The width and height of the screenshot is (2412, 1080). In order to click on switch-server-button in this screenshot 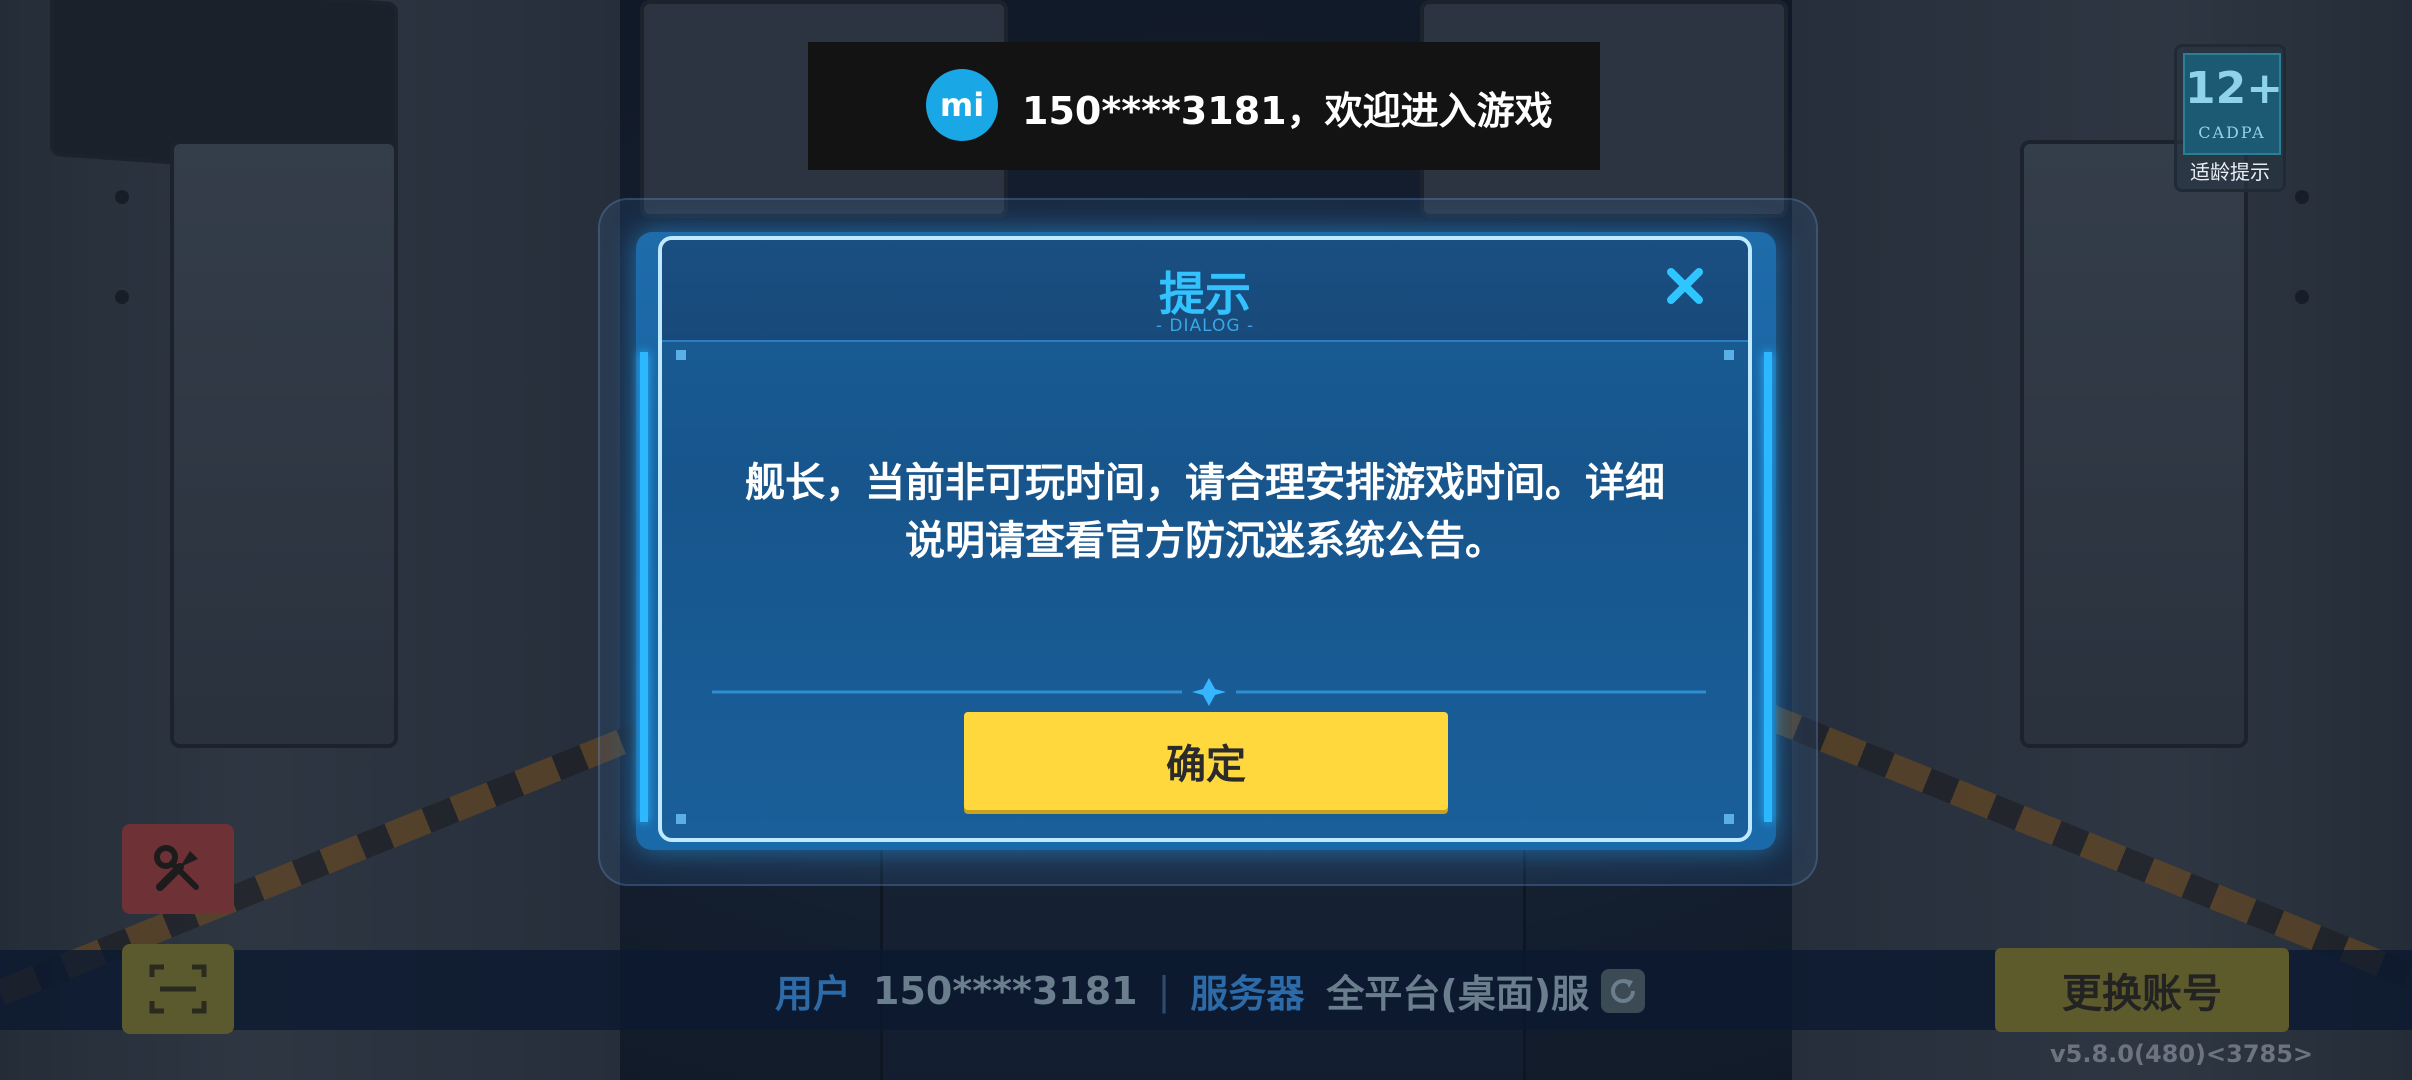, I will do `click(1623, 990)`.